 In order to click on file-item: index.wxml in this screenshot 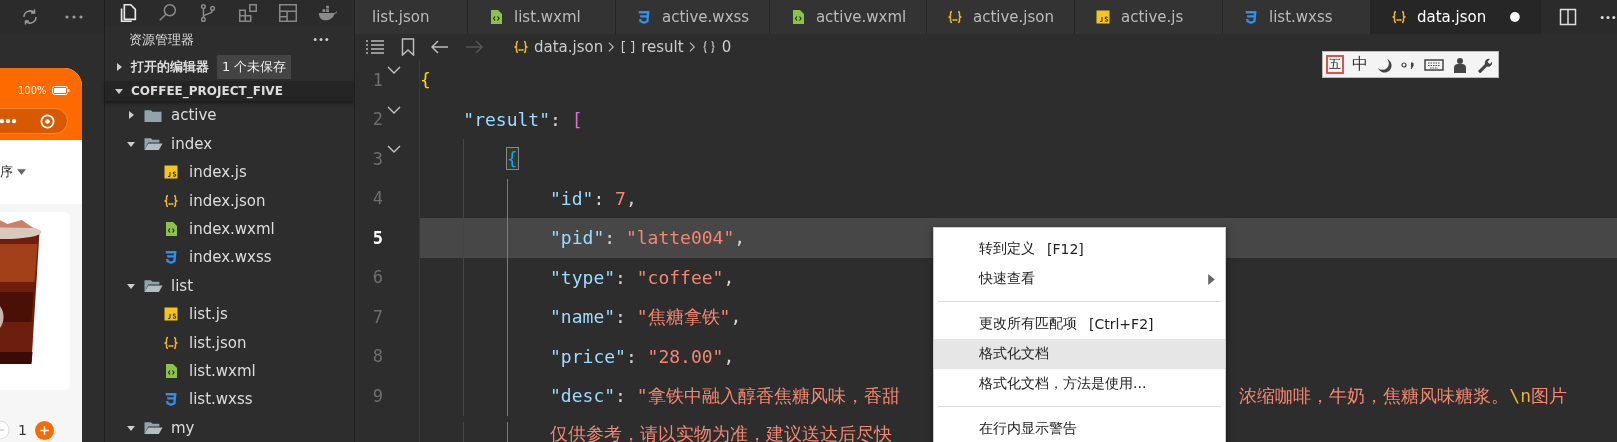, I will do `click(229, 229)`.